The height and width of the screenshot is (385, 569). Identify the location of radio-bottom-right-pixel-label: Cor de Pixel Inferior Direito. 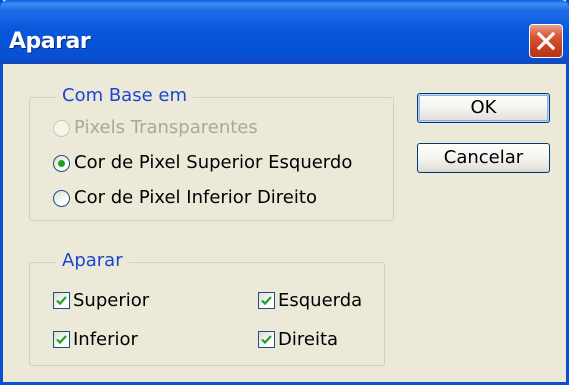
(195, 197).